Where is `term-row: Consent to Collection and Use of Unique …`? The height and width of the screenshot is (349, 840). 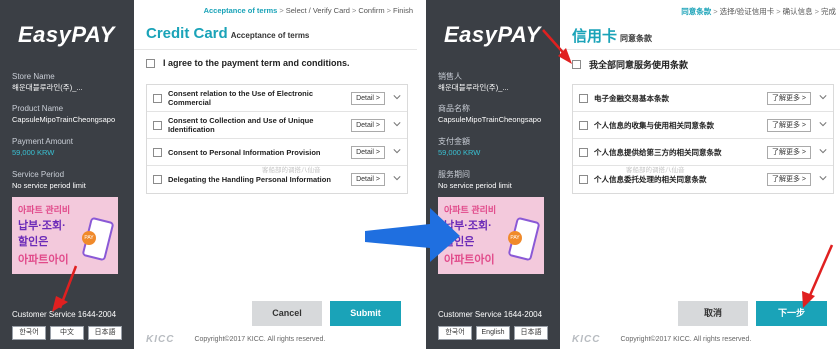 term-row: Consent to Collection and Use of Unique … is located at coordinates (277, 125).